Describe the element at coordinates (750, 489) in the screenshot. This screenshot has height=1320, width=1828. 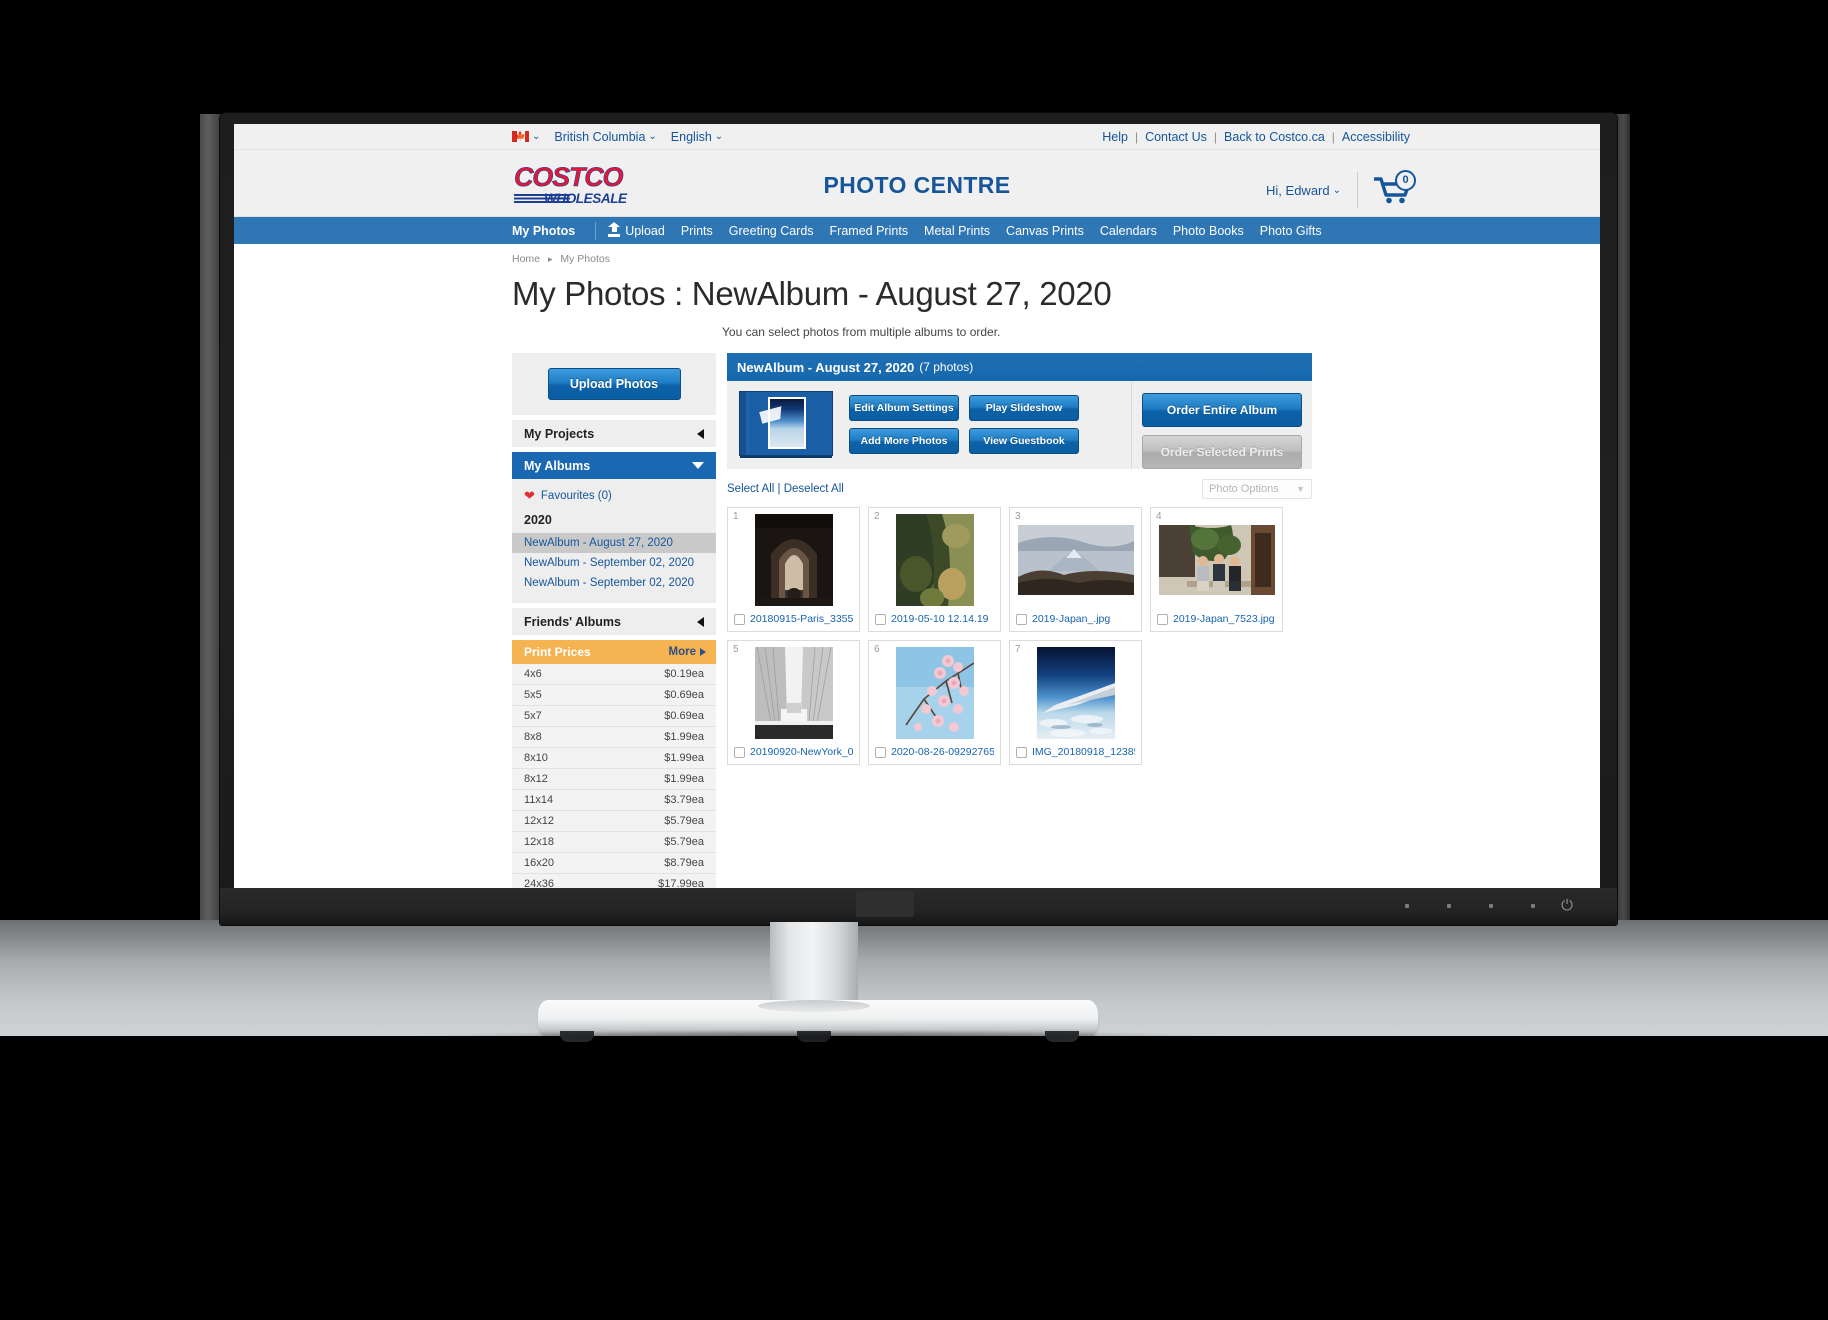
I see `select-all-link: Select All` at that location.